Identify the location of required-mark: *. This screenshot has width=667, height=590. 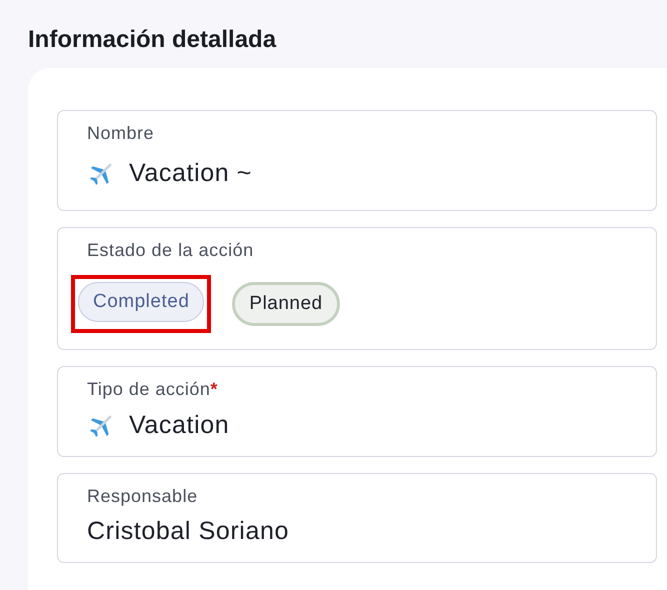
(214, 389).